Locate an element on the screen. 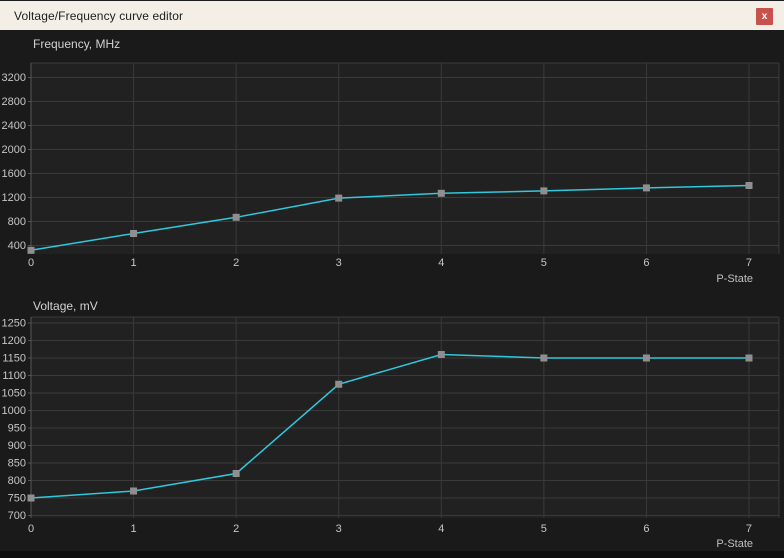 The width and height of the screenshot is (784, 558). frequency-point-p5 is located at coordinates (544, 191).